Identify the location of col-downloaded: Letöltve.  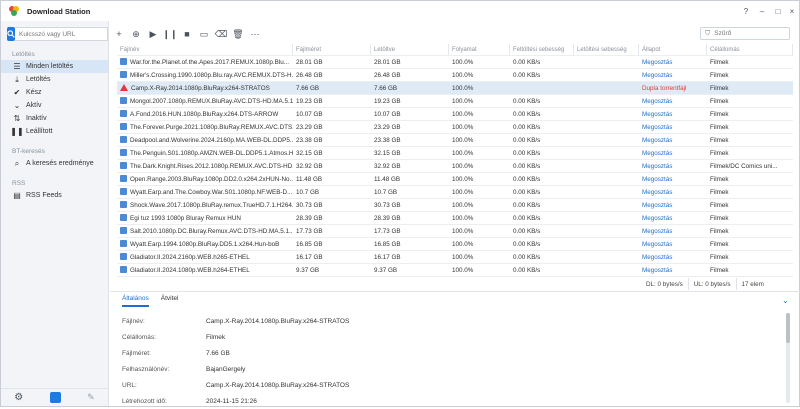
(410, 49).